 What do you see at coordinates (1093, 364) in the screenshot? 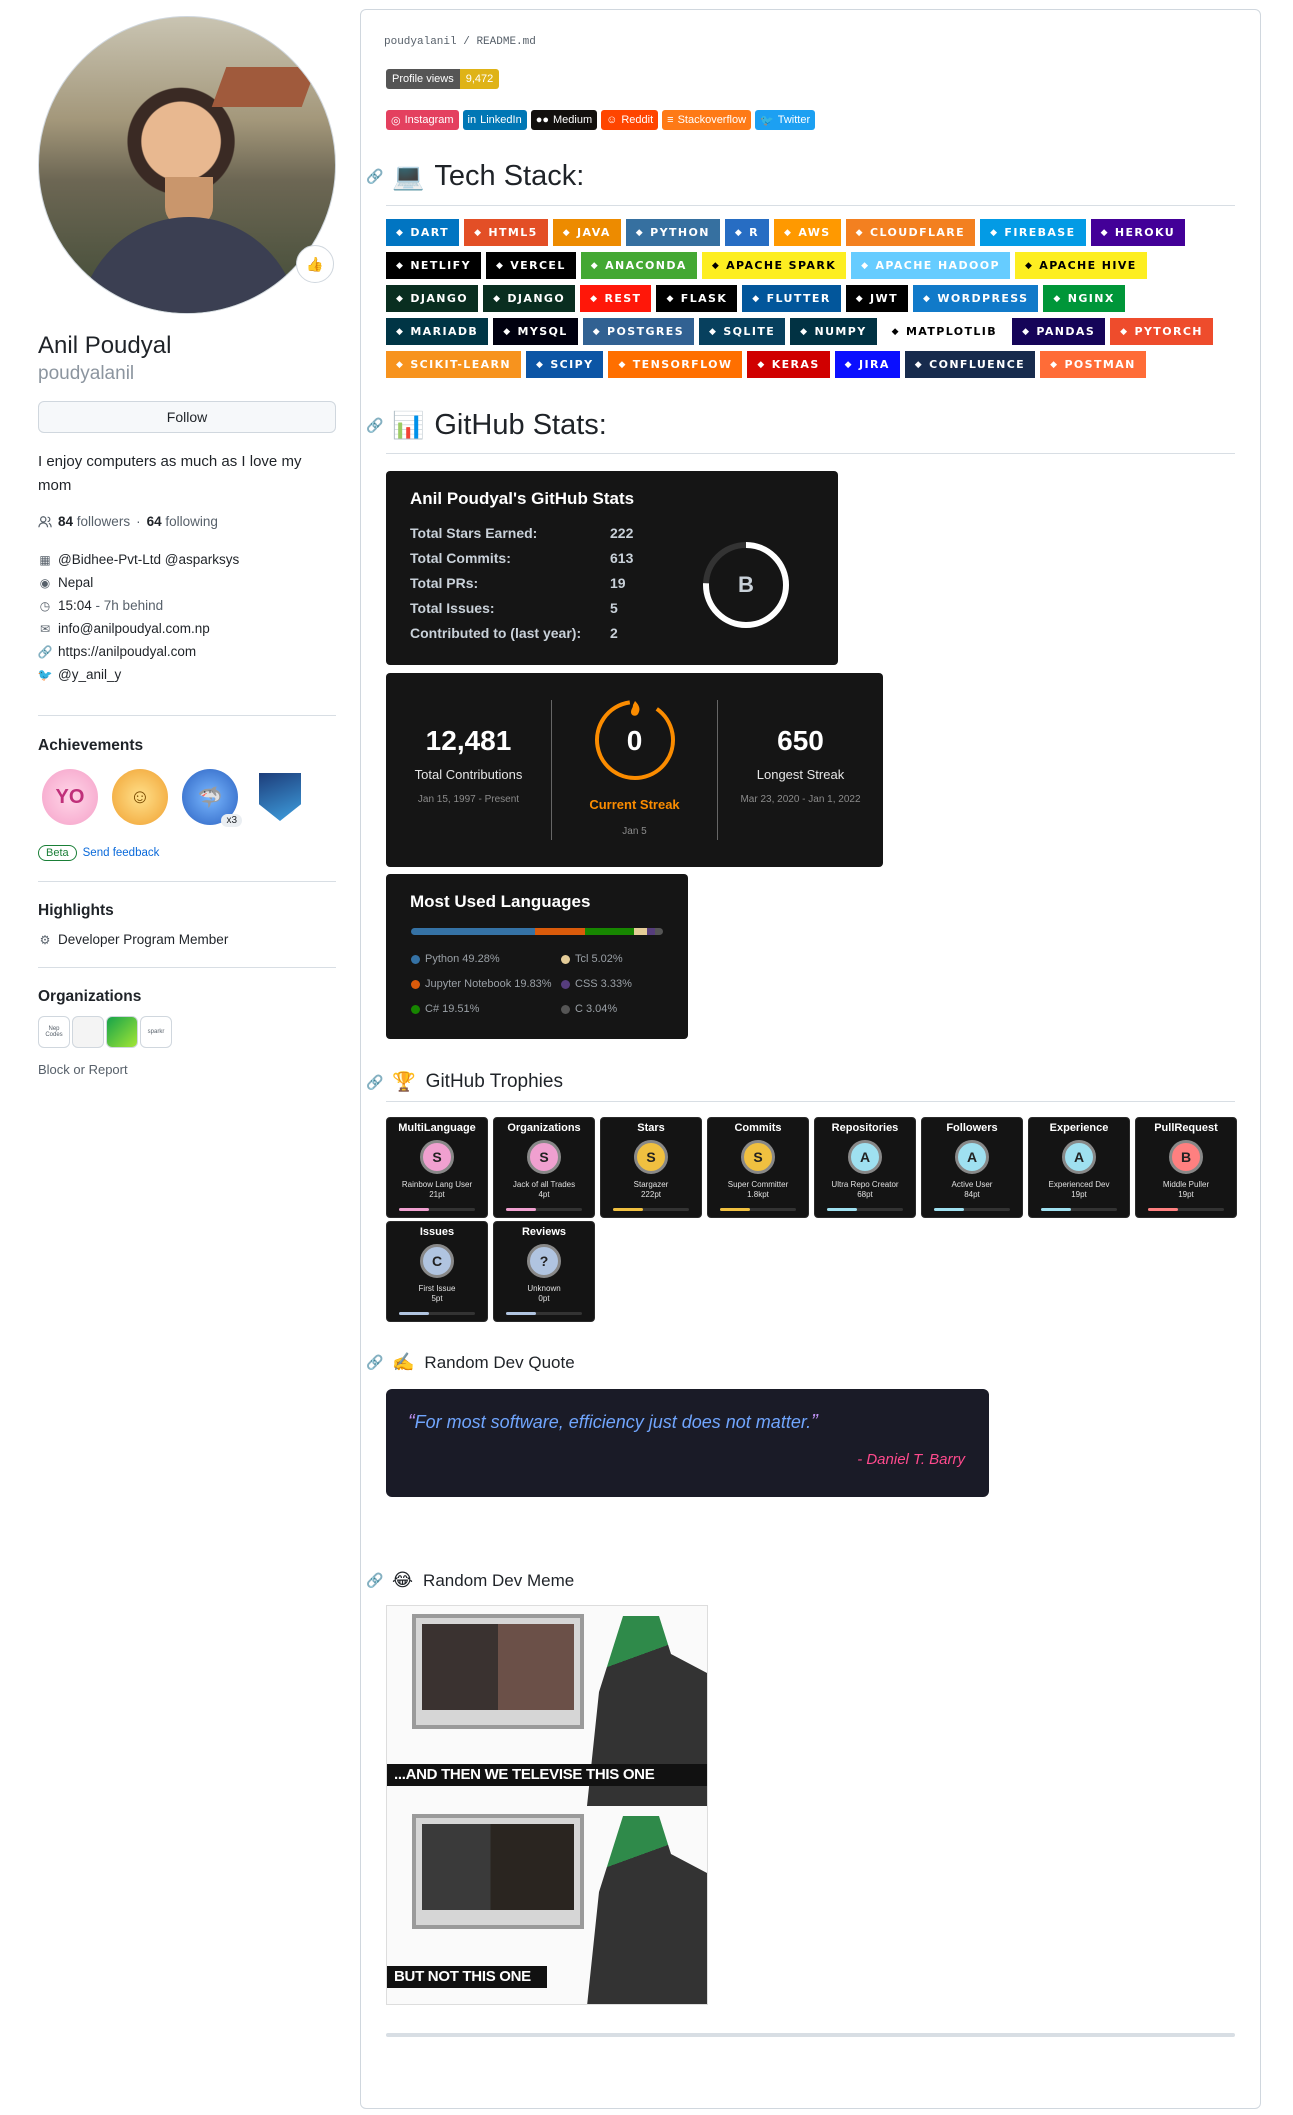
I see `tech-badge-postman: ◆ POSTMAN` at bounding box center [1093, 364].